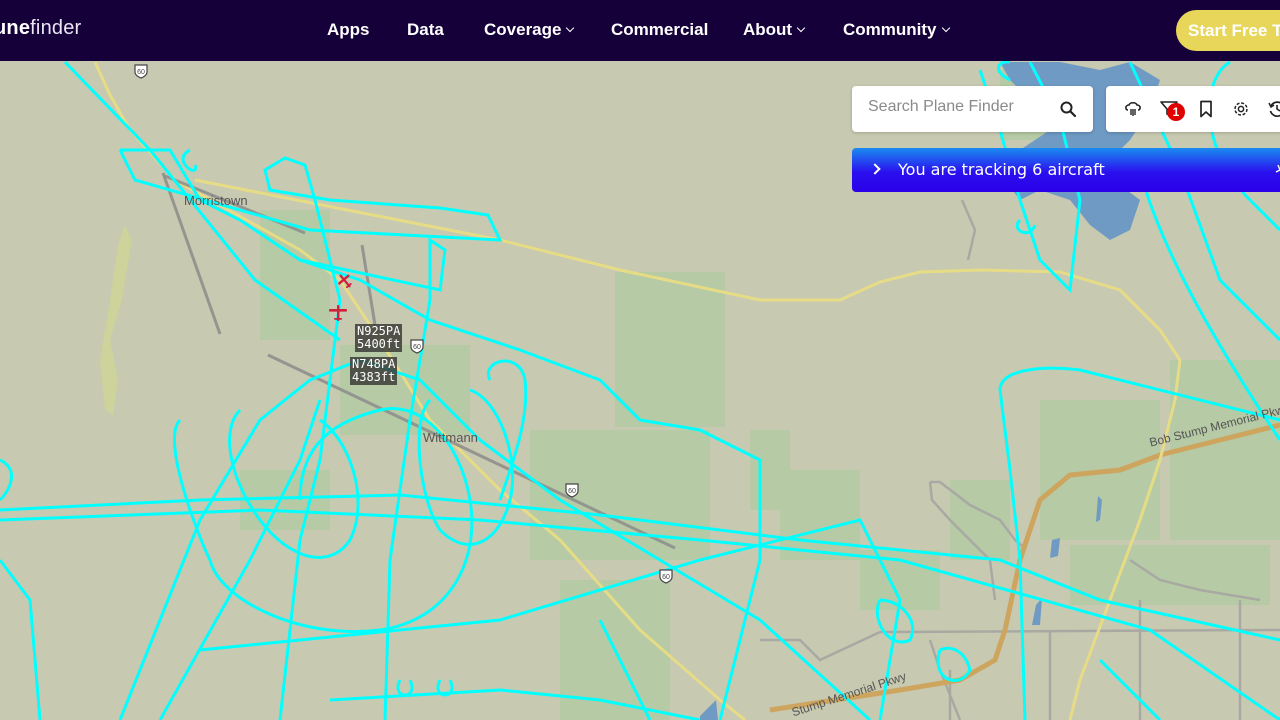 The width and height of the screenshot is (1280, 720). I want to click on nav-label: Data, so click(425, 29).